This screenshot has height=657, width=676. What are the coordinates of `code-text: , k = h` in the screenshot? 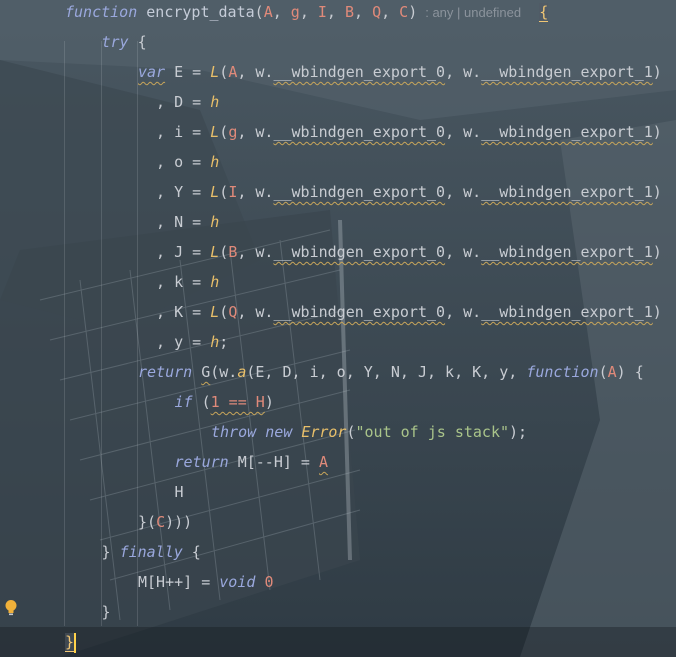 It's located at (178, 282).